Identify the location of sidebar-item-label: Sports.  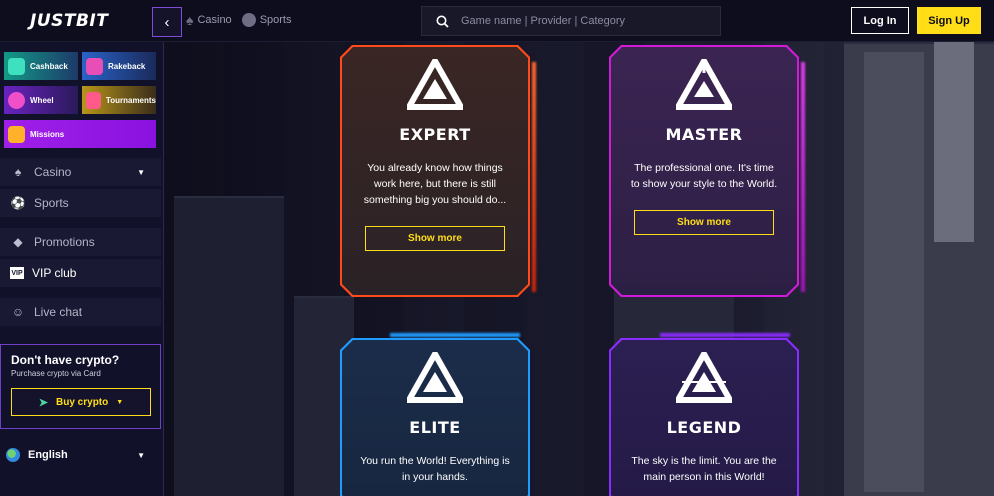
(51, 203).